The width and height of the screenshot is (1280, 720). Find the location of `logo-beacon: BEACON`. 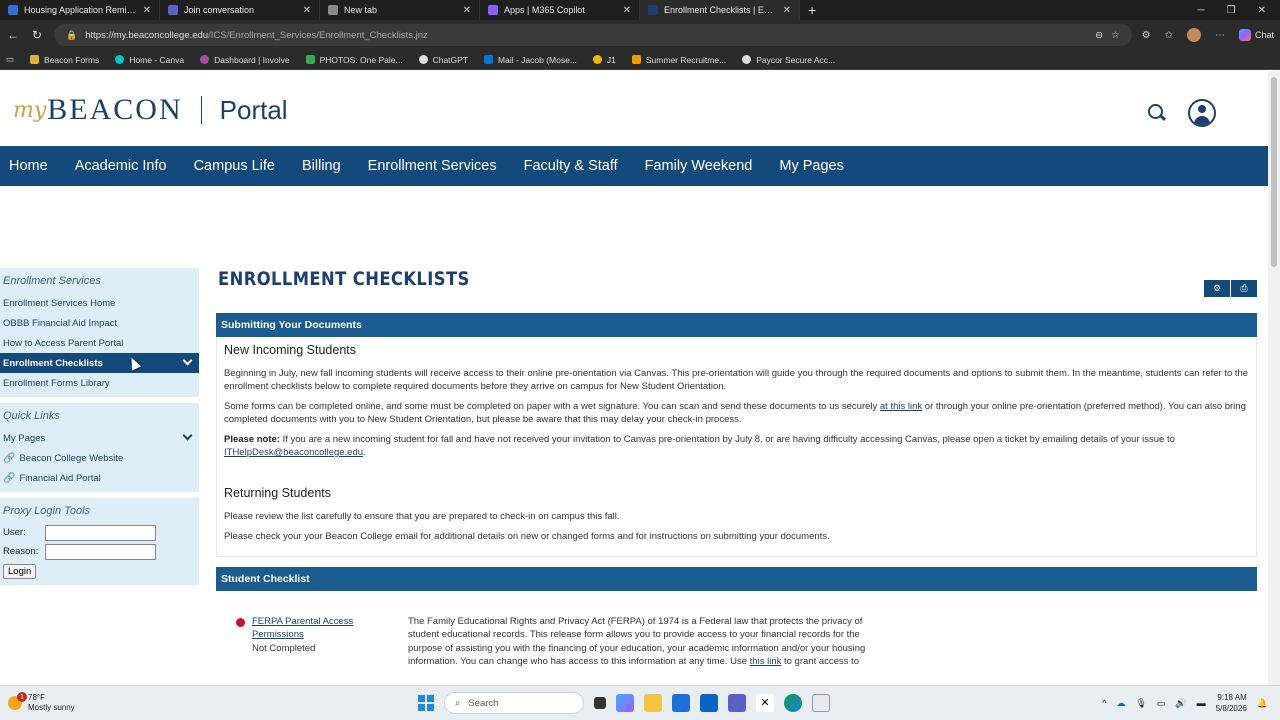

logo-beacon: BEACON is located at coordinates (115, 109).